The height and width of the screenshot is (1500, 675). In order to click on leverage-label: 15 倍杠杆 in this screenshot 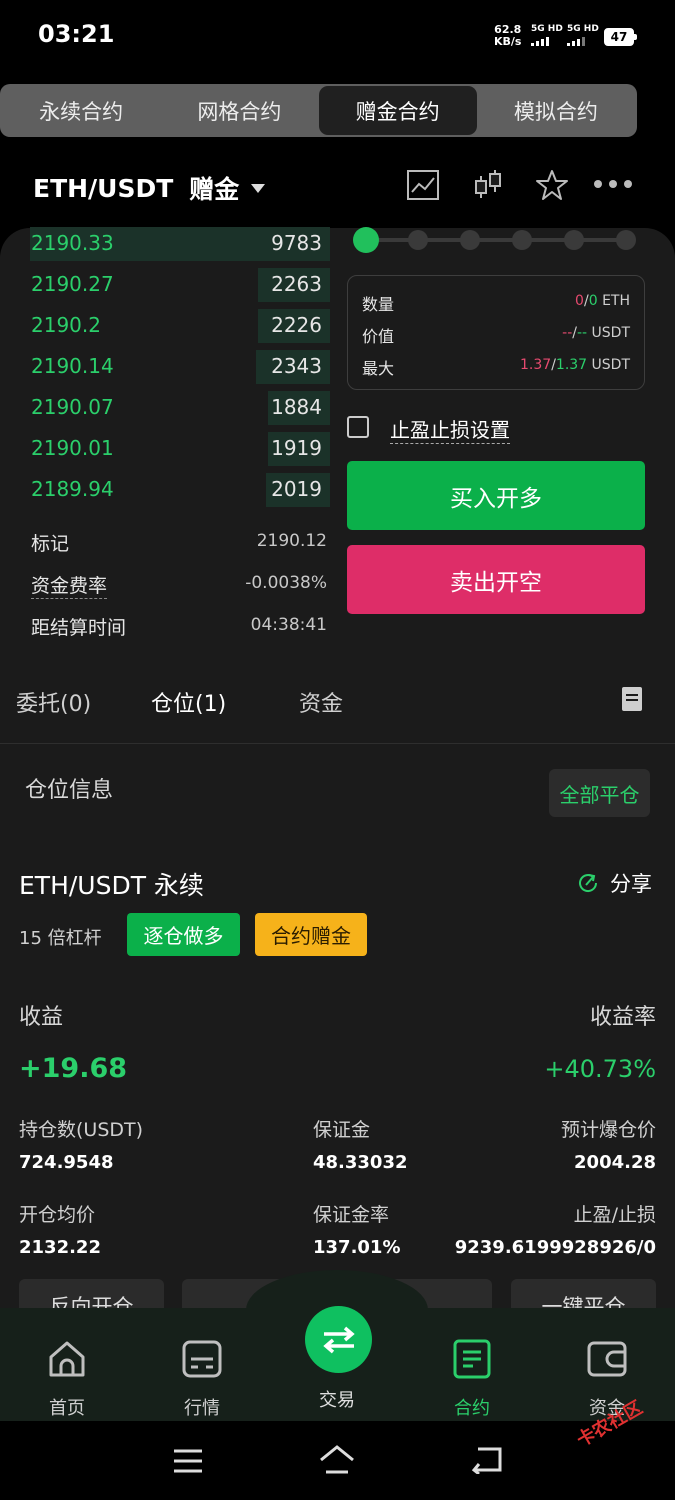, I will do `click(60, 938)`.